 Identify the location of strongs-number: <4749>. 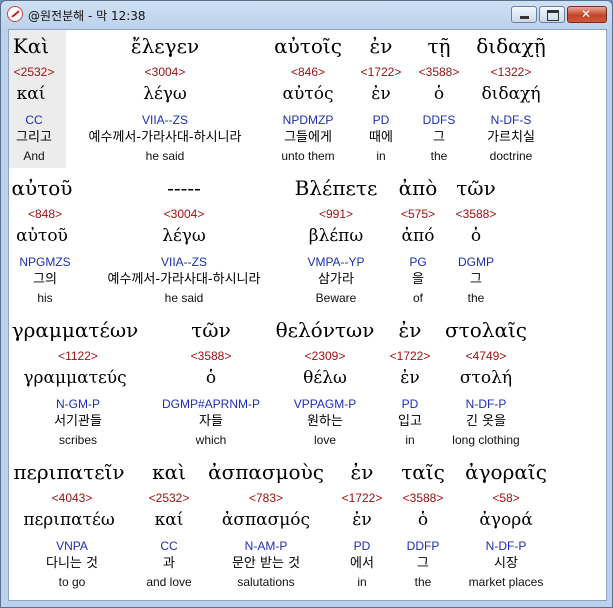
(486, 356).